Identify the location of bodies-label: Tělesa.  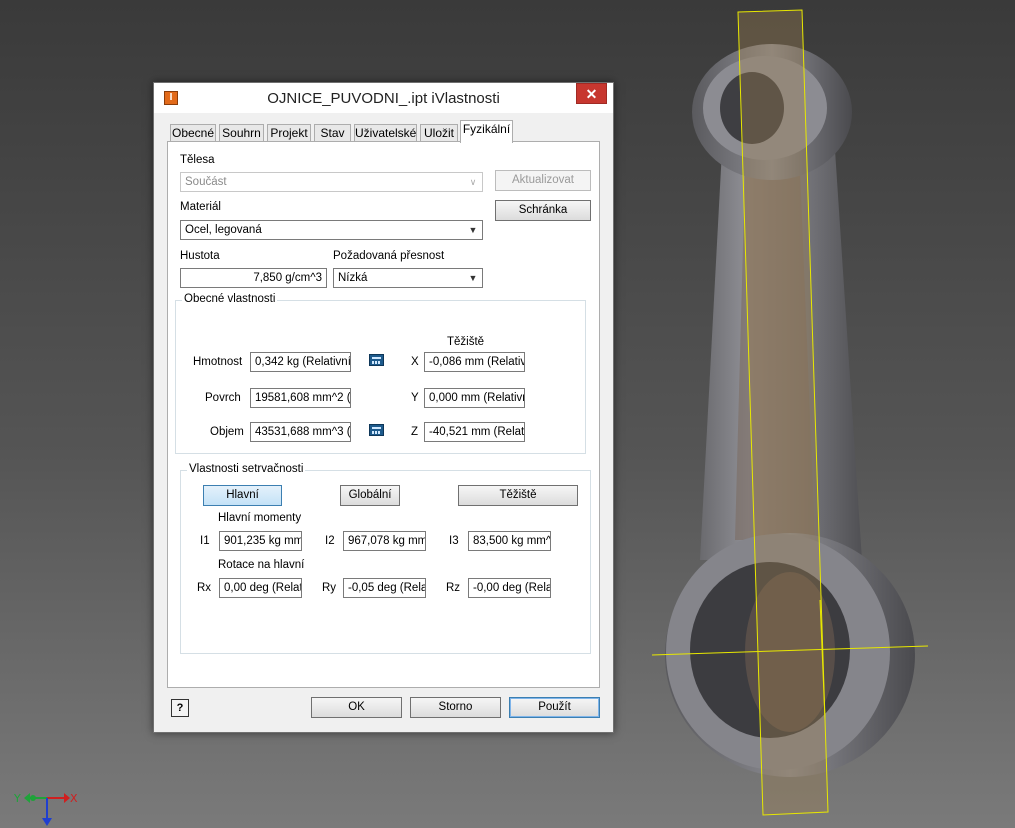
(197, 160).